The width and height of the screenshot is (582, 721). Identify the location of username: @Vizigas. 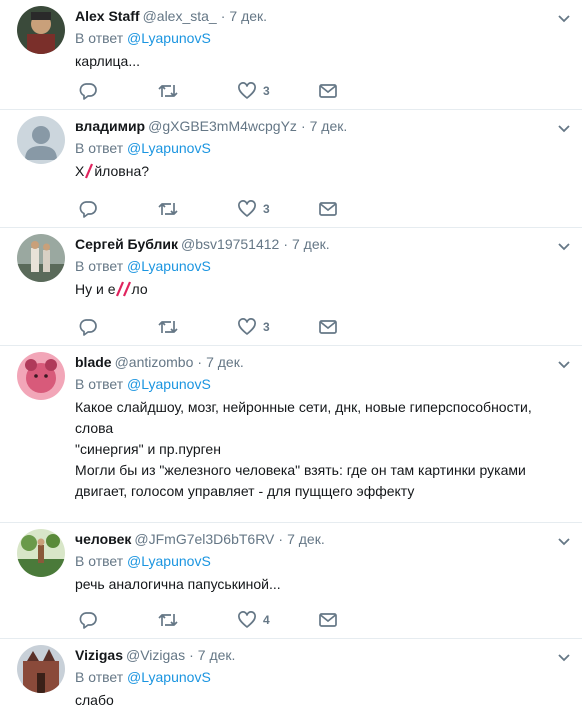
(155, 655).